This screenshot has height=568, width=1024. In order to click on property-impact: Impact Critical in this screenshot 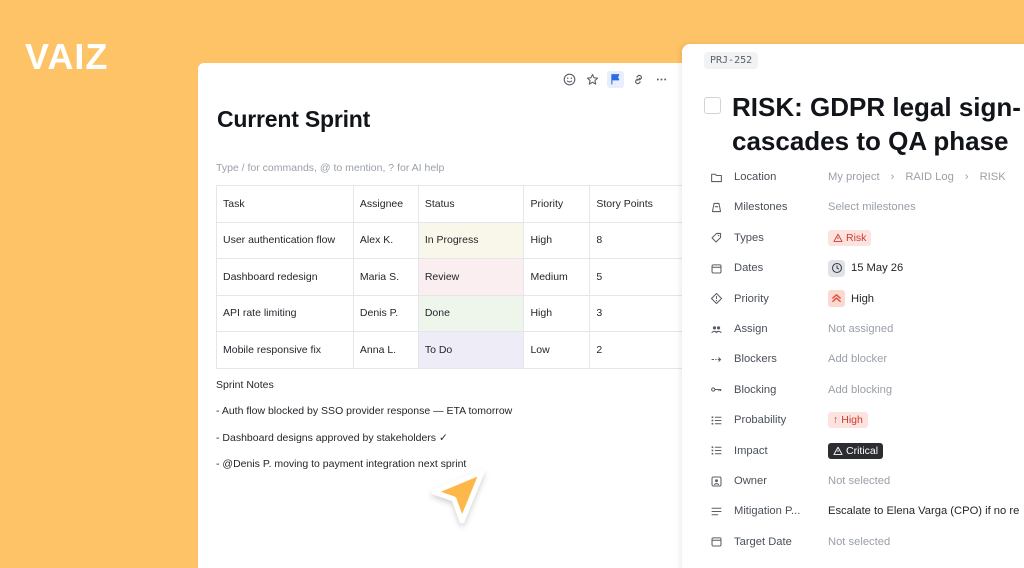, I will do `click(867, 451)`.